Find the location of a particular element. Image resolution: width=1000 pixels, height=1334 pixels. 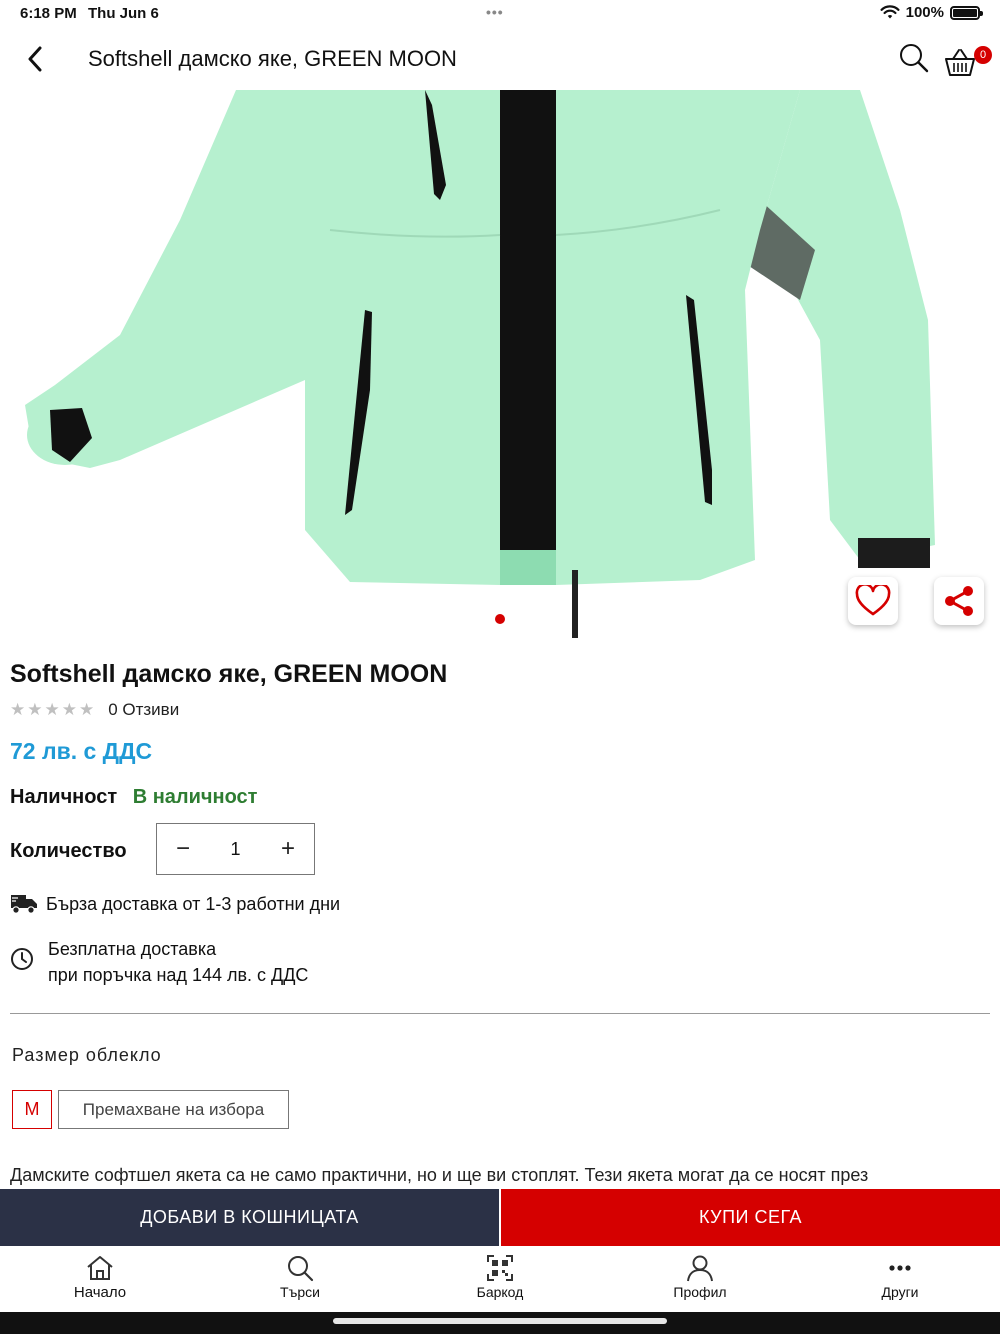

free-delivery-condition: при поръчка над 144 лв. с ДДС is located at coordinates (178, 975).